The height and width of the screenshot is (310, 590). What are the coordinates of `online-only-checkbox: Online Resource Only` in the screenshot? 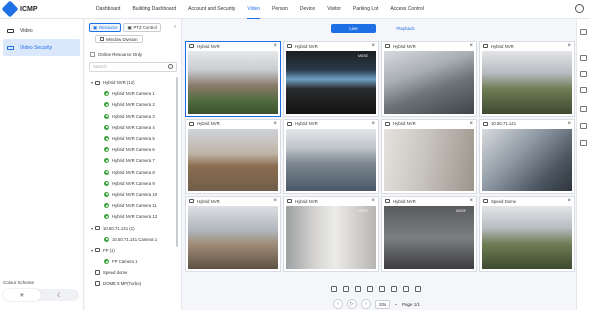 It's located at (116, 54).